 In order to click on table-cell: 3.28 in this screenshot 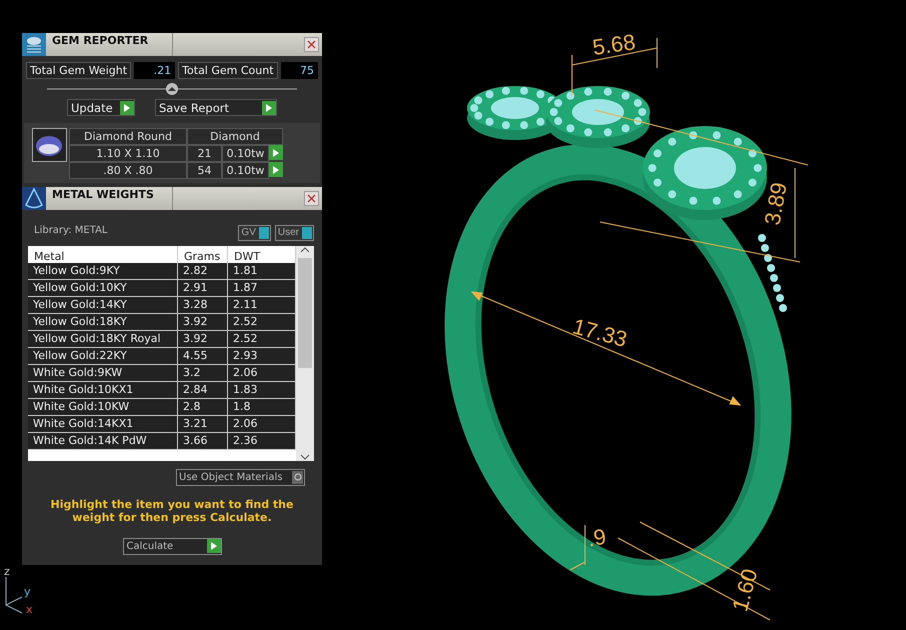, I will do `click(203, 305)`.